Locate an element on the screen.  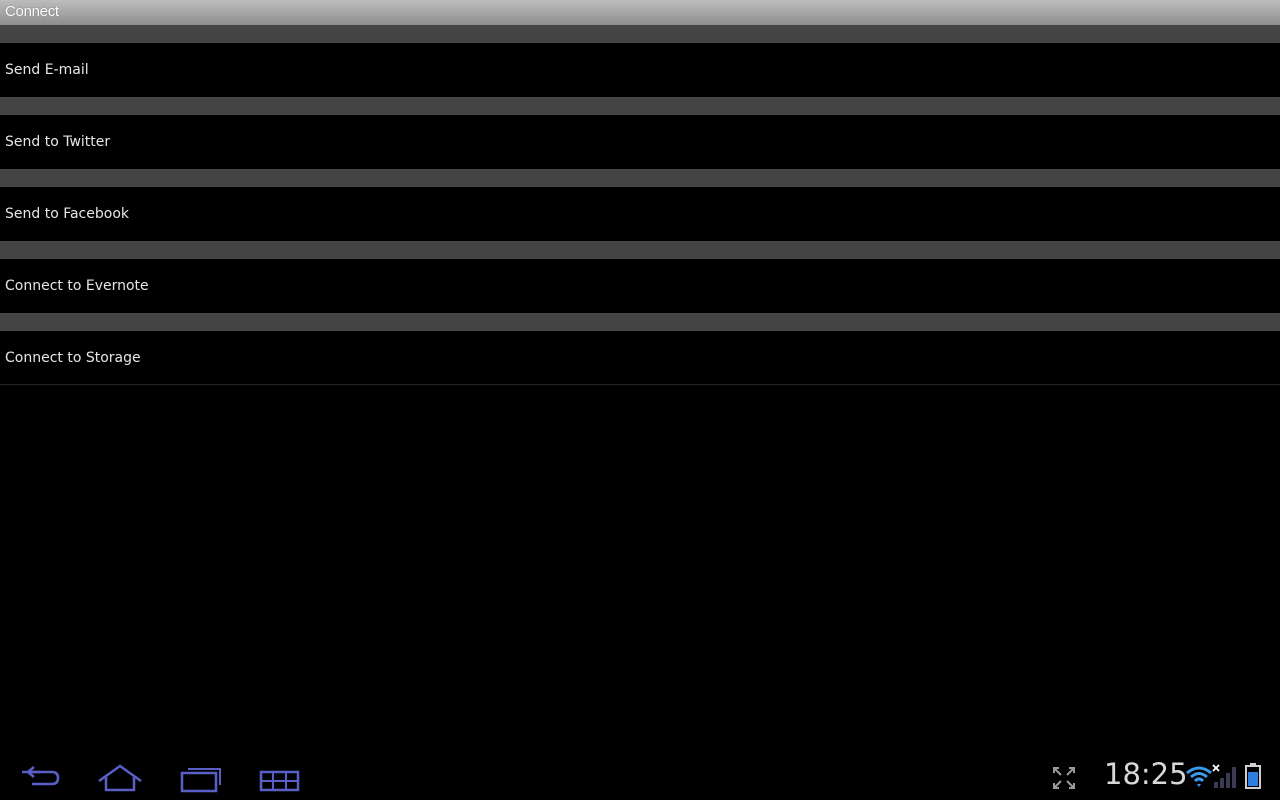
back-icon is located at coordinates (41, 776).